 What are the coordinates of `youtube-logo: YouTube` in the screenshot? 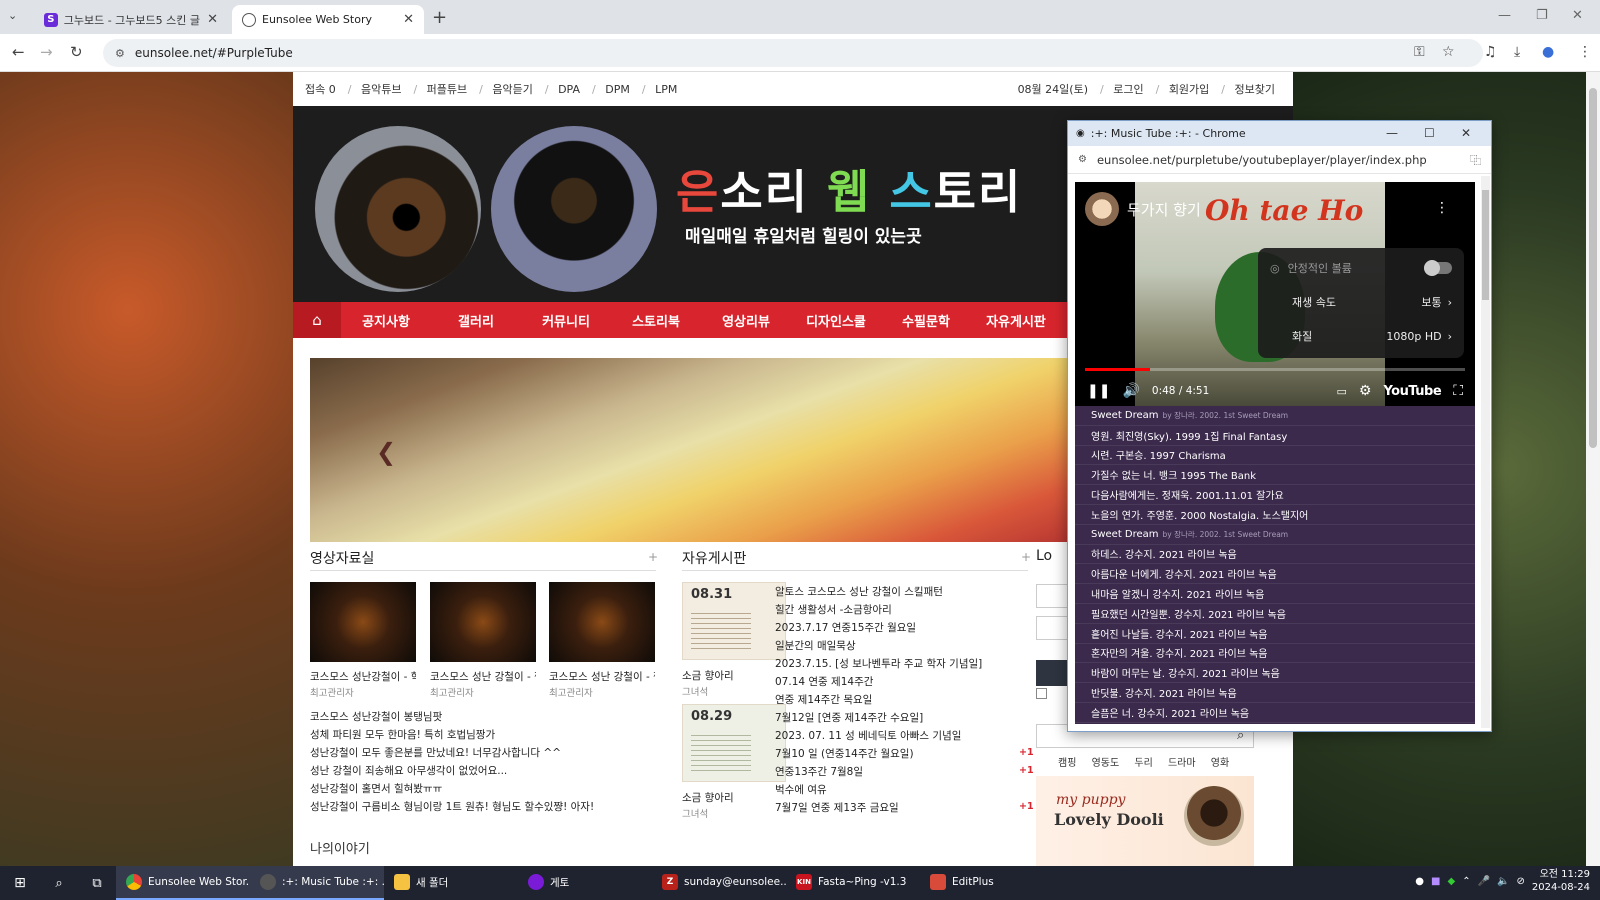 It's located at (1412, 391).